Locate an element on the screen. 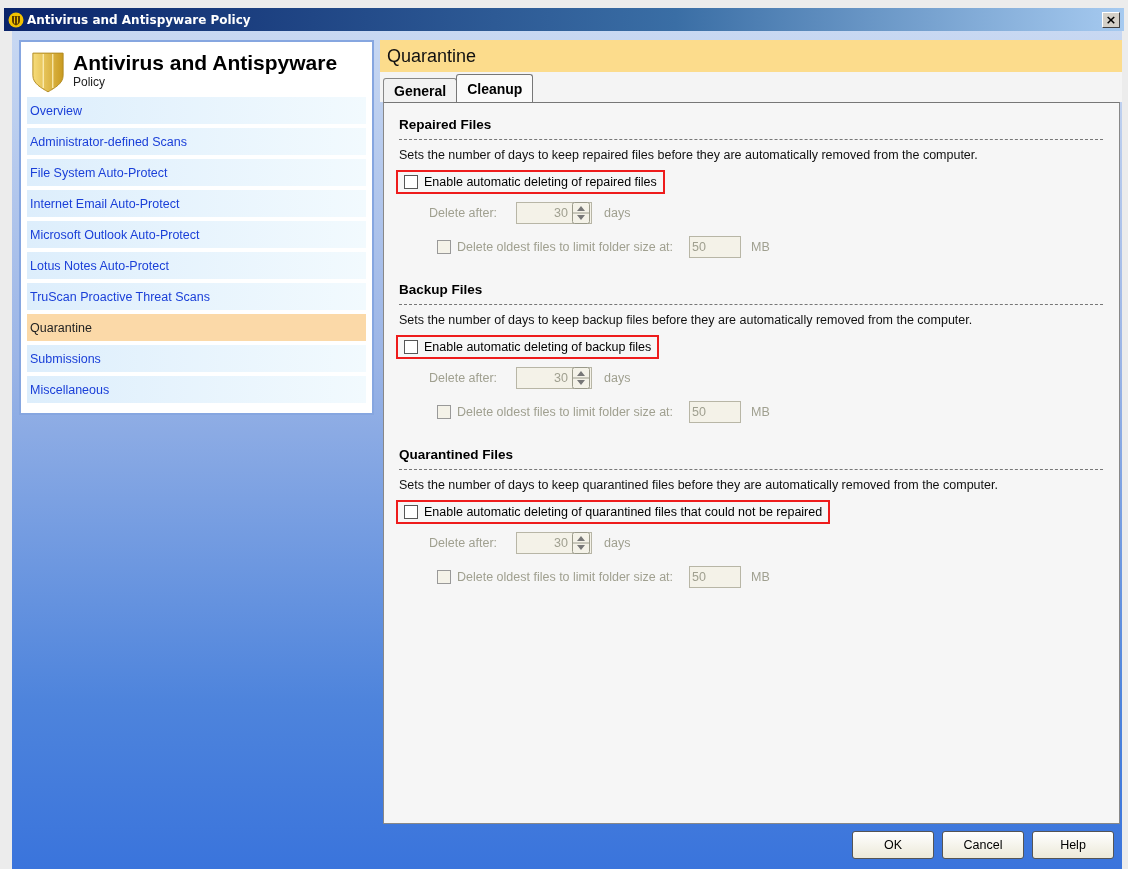 The height and width of the screenshot is (869, 1128). sidebar-item: File System Auto-Protect is located at coordinates (196, 172).